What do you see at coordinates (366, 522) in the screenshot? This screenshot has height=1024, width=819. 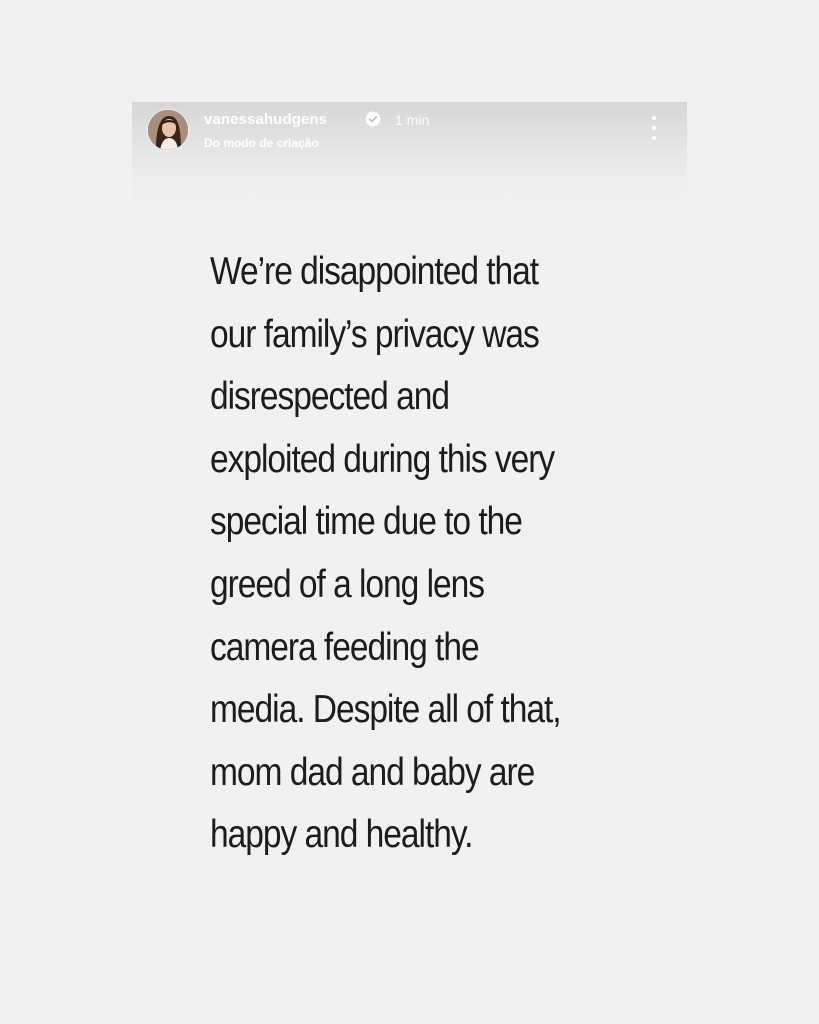 I see `message-line: special time due to the` at bounding box center [366, 522].